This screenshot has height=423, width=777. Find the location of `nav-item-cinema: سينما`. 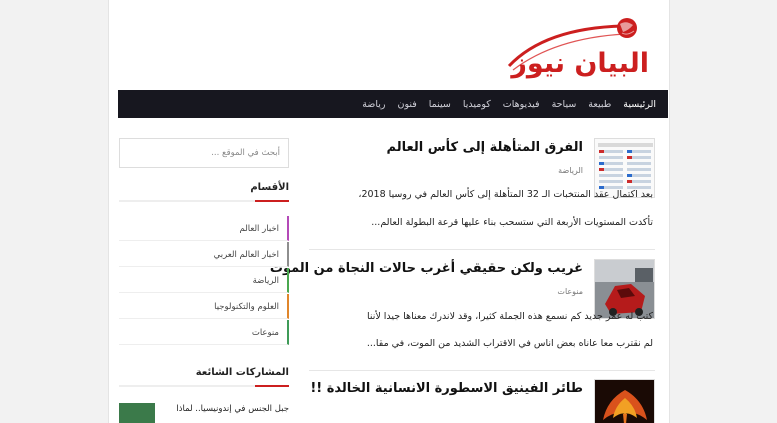

nav-item-cinema: سينما is located at coordinates (440, 104).